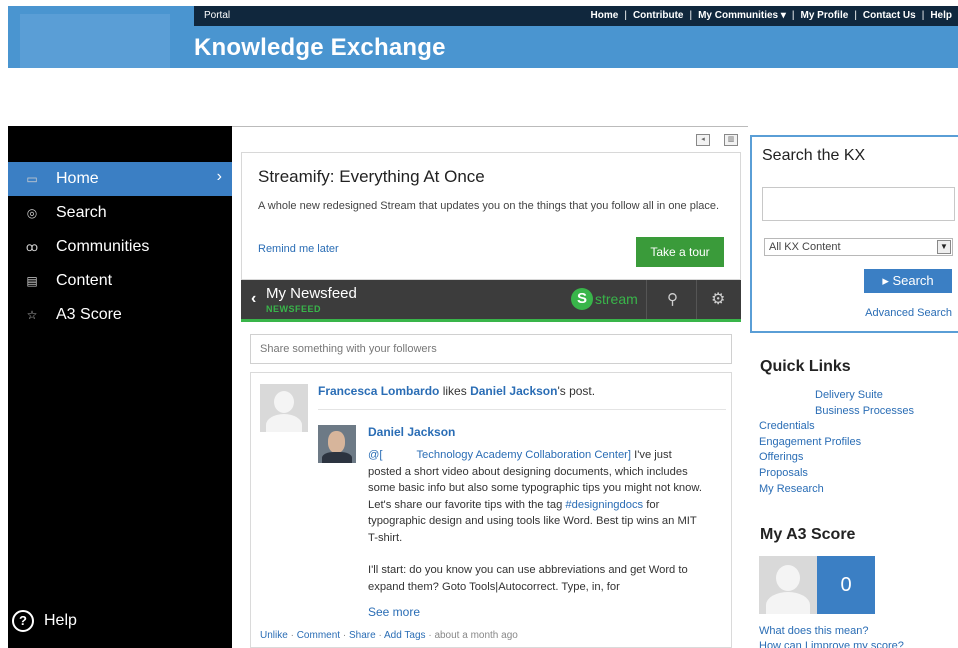  I want to click on help-label: Help, so click(60, 620).